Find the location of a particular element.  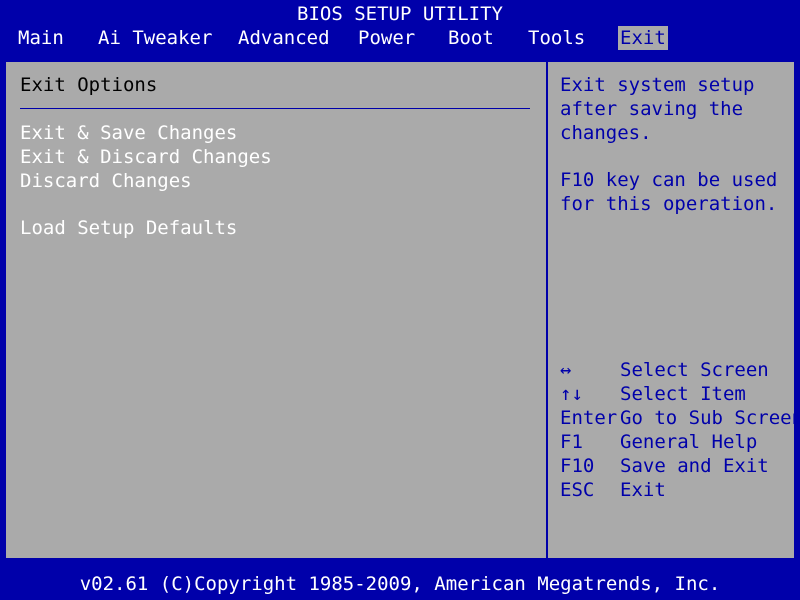

help-text-line: F10 key can be used is located at coordinates (669, 180).